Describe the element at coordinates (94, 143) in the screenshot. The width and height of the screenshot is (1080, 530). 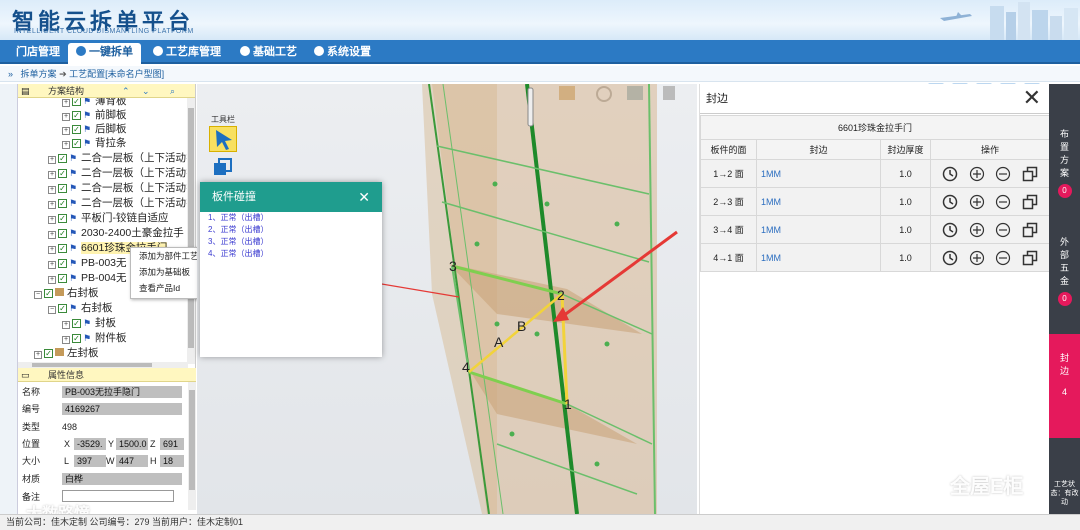
I see `tree-item: + ✓ ⚑ 背拉条` at that location.